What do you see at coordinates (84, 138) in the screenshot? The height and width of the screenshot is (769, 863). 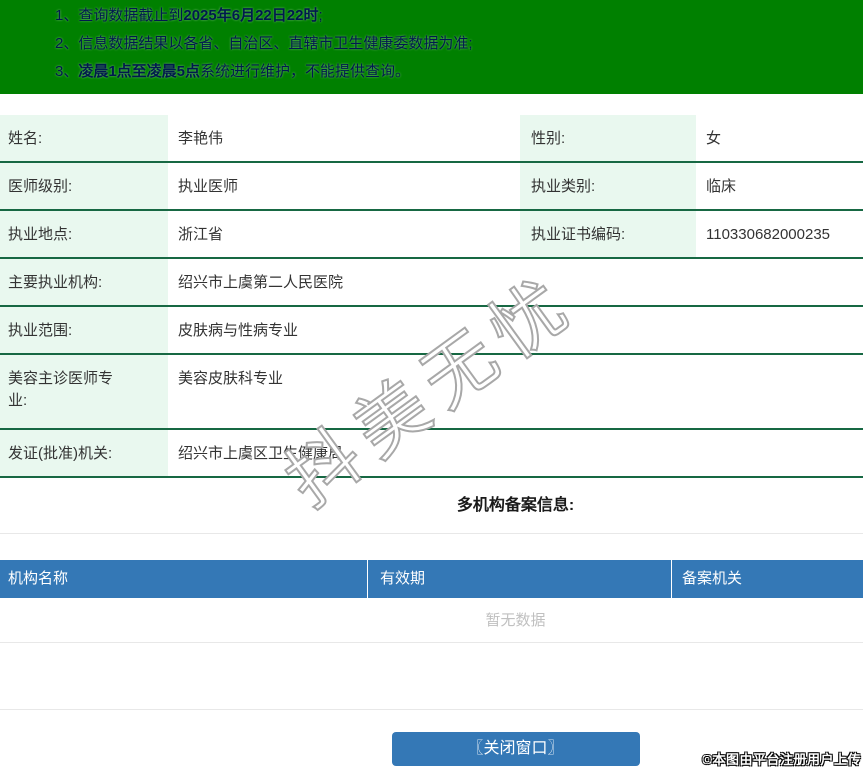 I see `name-label: 姓名:` at bounding box center [84, 138].